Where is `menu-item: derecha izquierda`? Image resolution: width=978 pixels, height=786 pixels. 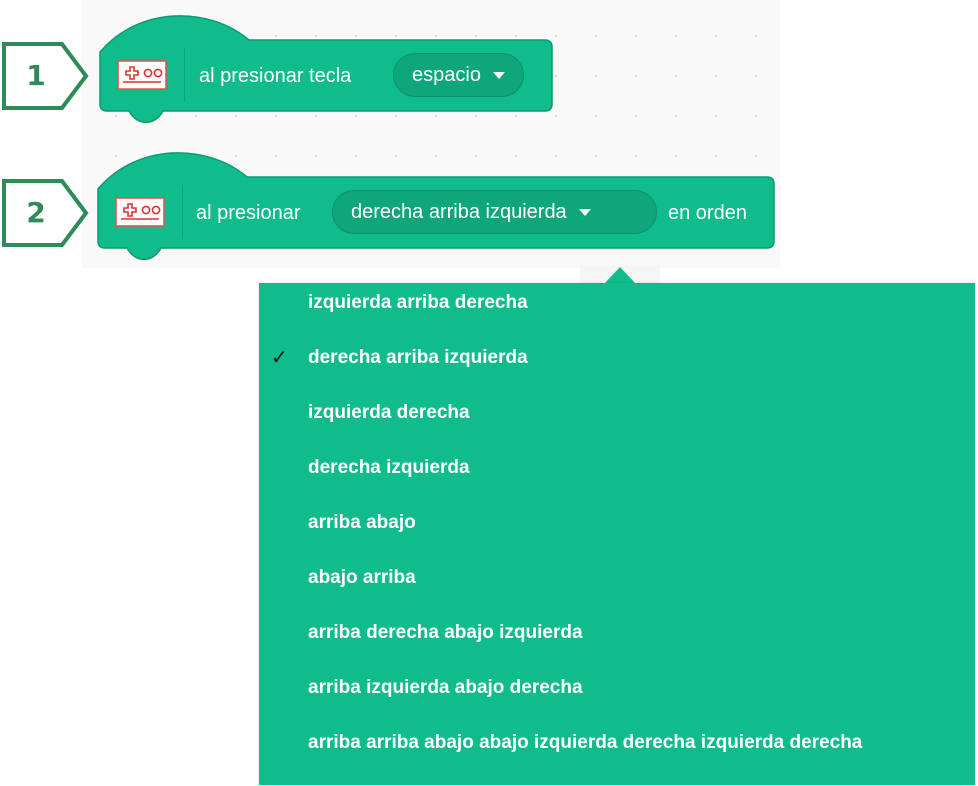 menu-item: derecha izquierda is located at coordinates (617, 477).